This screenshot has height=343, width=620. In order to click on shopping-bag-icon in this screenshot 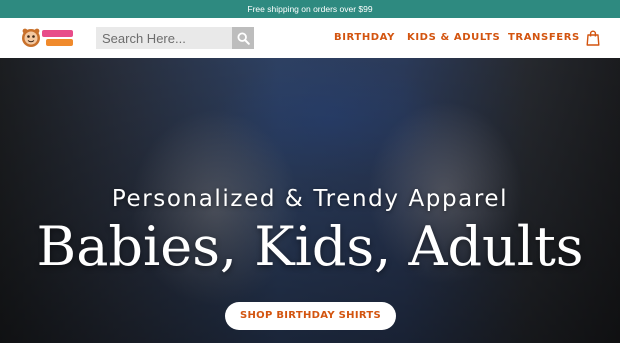, I will do `click(593, 38)`.